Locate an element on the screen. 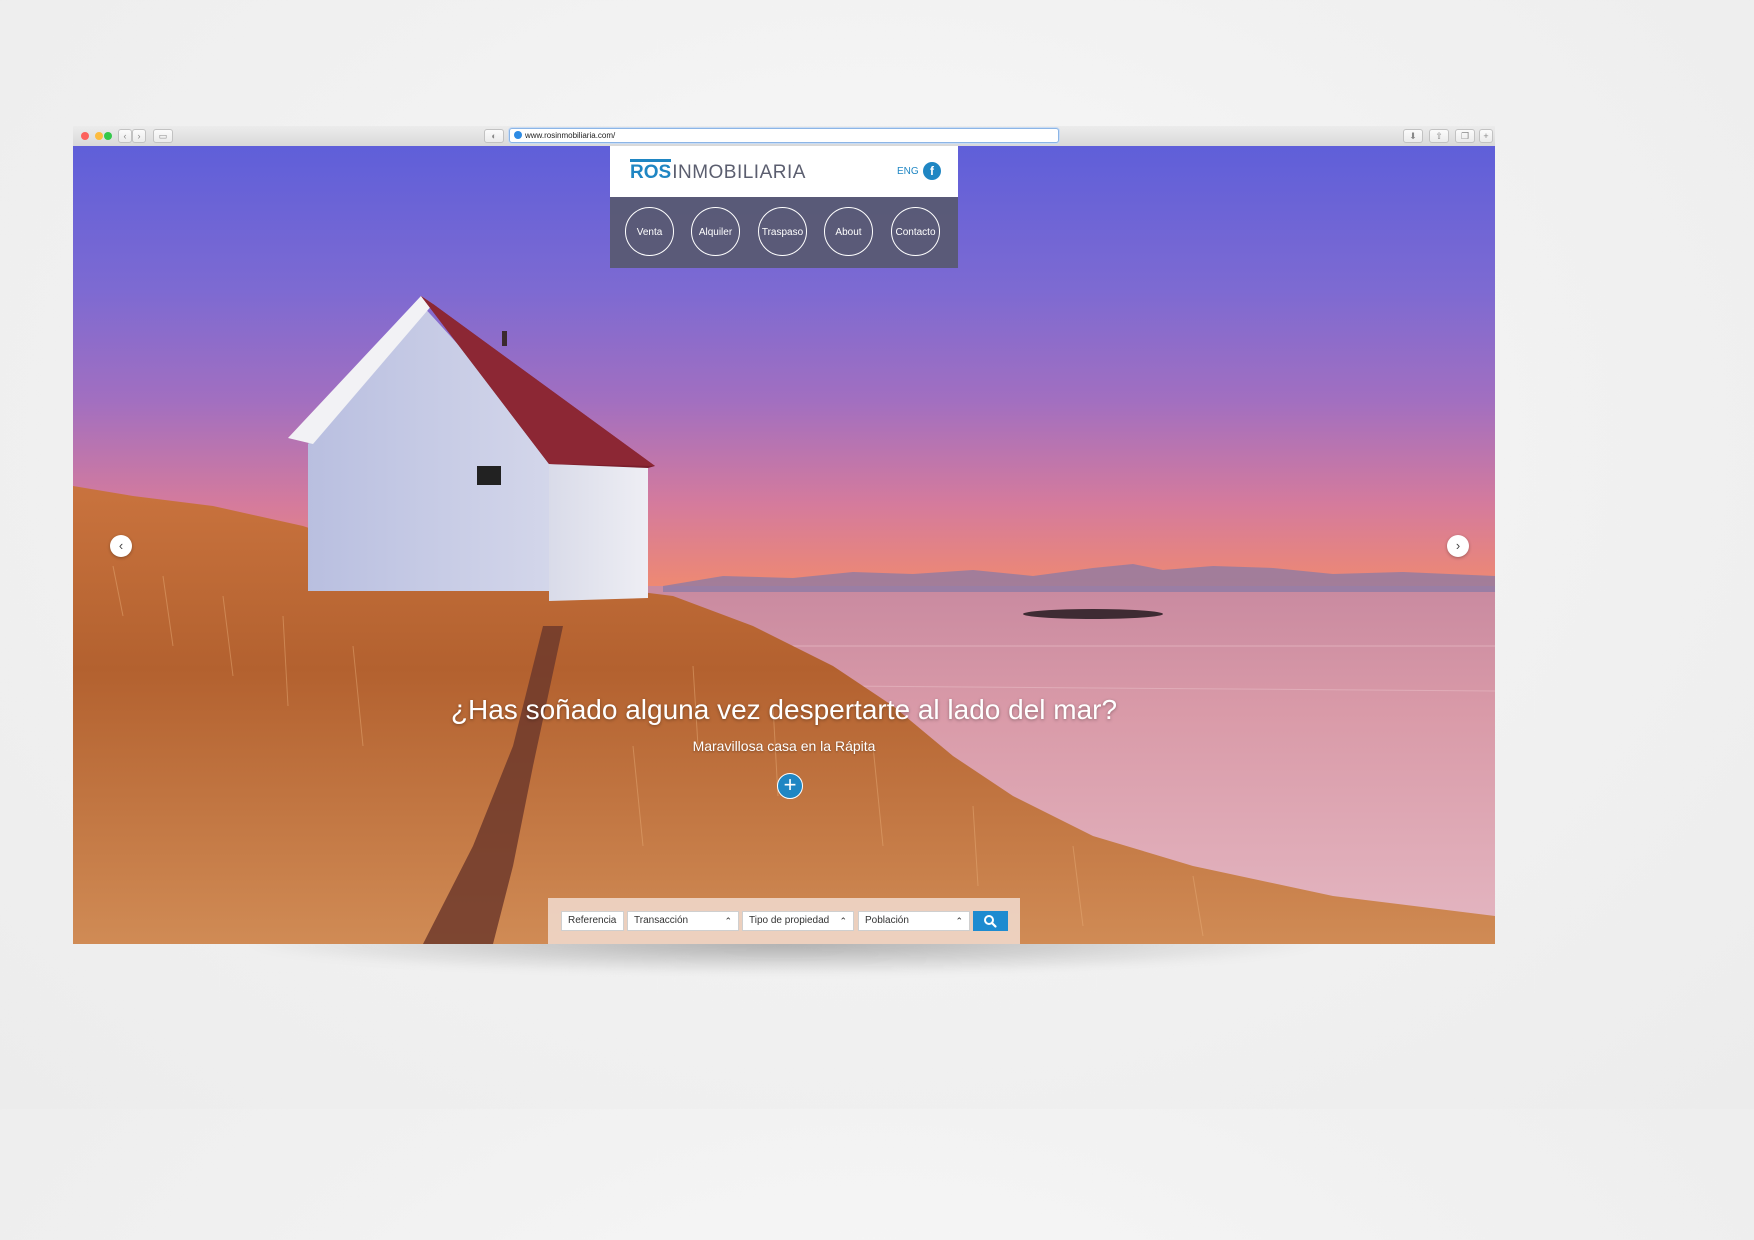 Image resolution: width=1754 pixels, height=1240 pixels. referencia-input: Referencia is located at coordinates (592, 921).